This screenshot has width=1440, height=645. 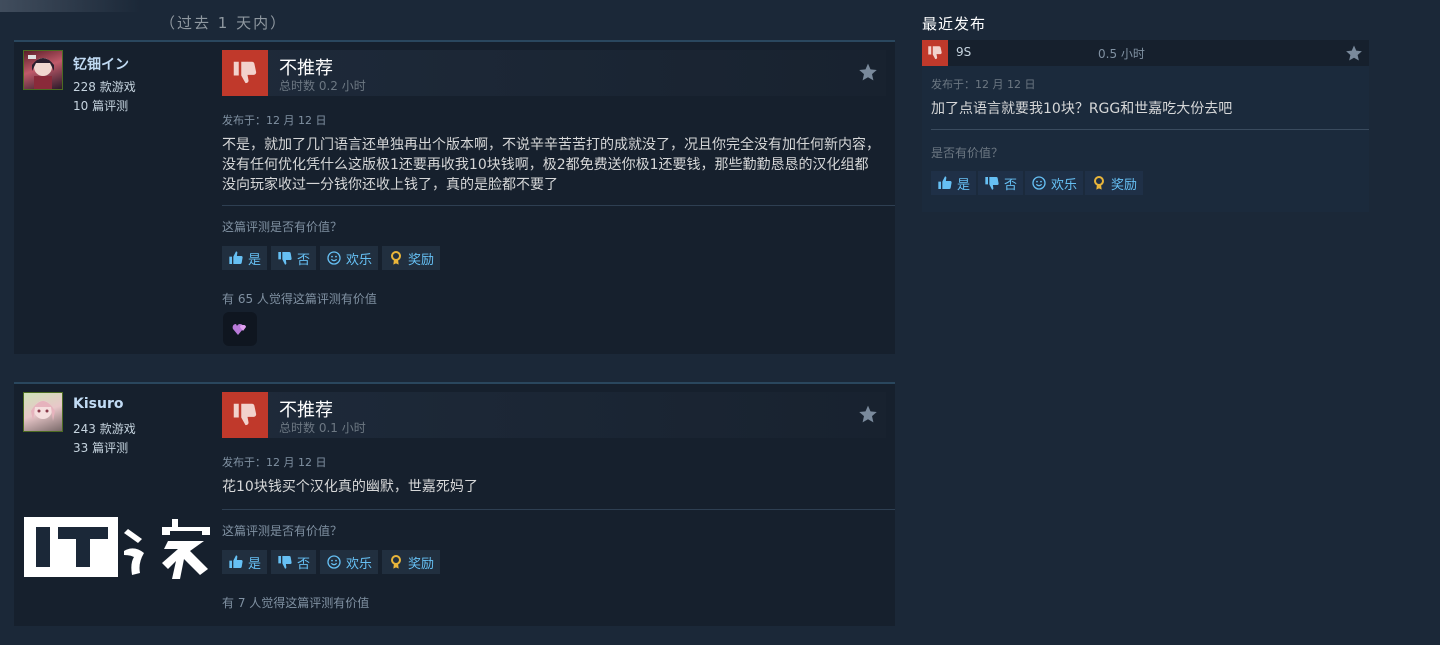 What do you see at coordinates (350, 487) in the screenshot?
I see `review-text: 花10块钱买个汉化真的幽默，世嘉死妈了` at bounding box center [350, 487].